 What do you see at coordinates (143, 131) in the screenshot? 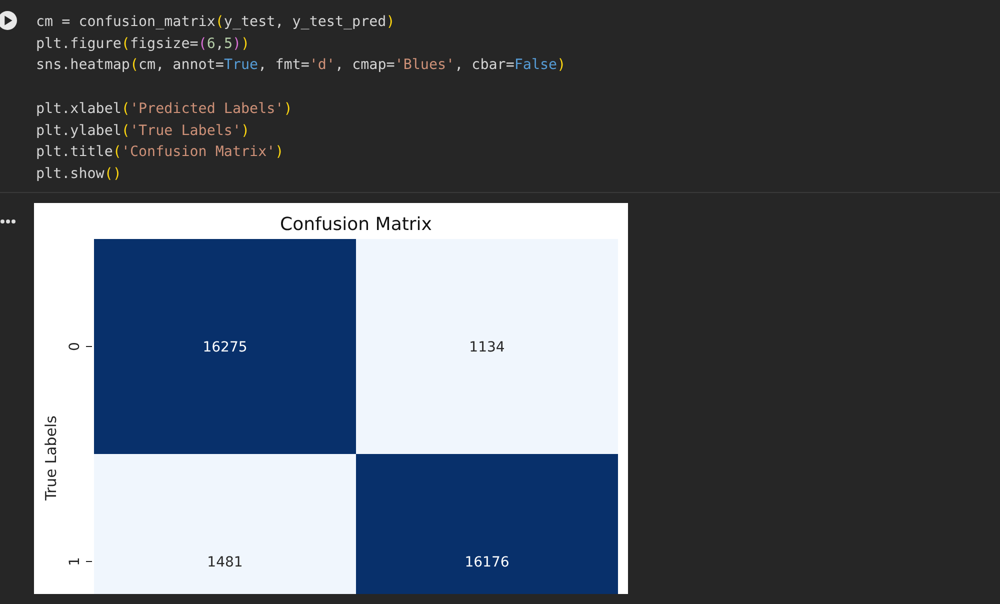
I see `code-line: plt.ylabel('True Labels')` at bounding box center [143, 131].